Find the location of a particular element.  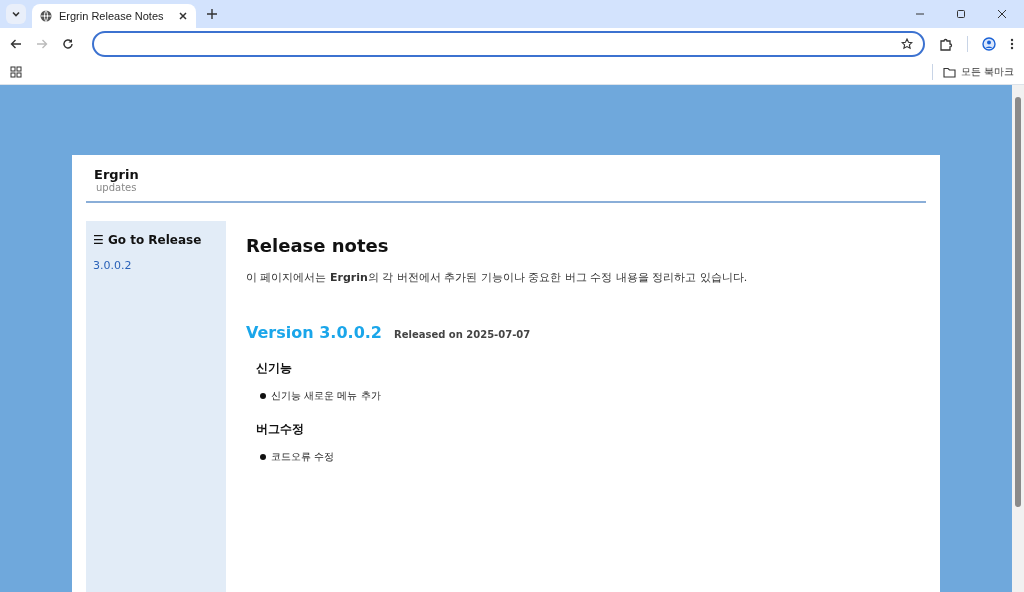

bookmarks-folder: 모든 북마크 is located at coordinates (978, 72).